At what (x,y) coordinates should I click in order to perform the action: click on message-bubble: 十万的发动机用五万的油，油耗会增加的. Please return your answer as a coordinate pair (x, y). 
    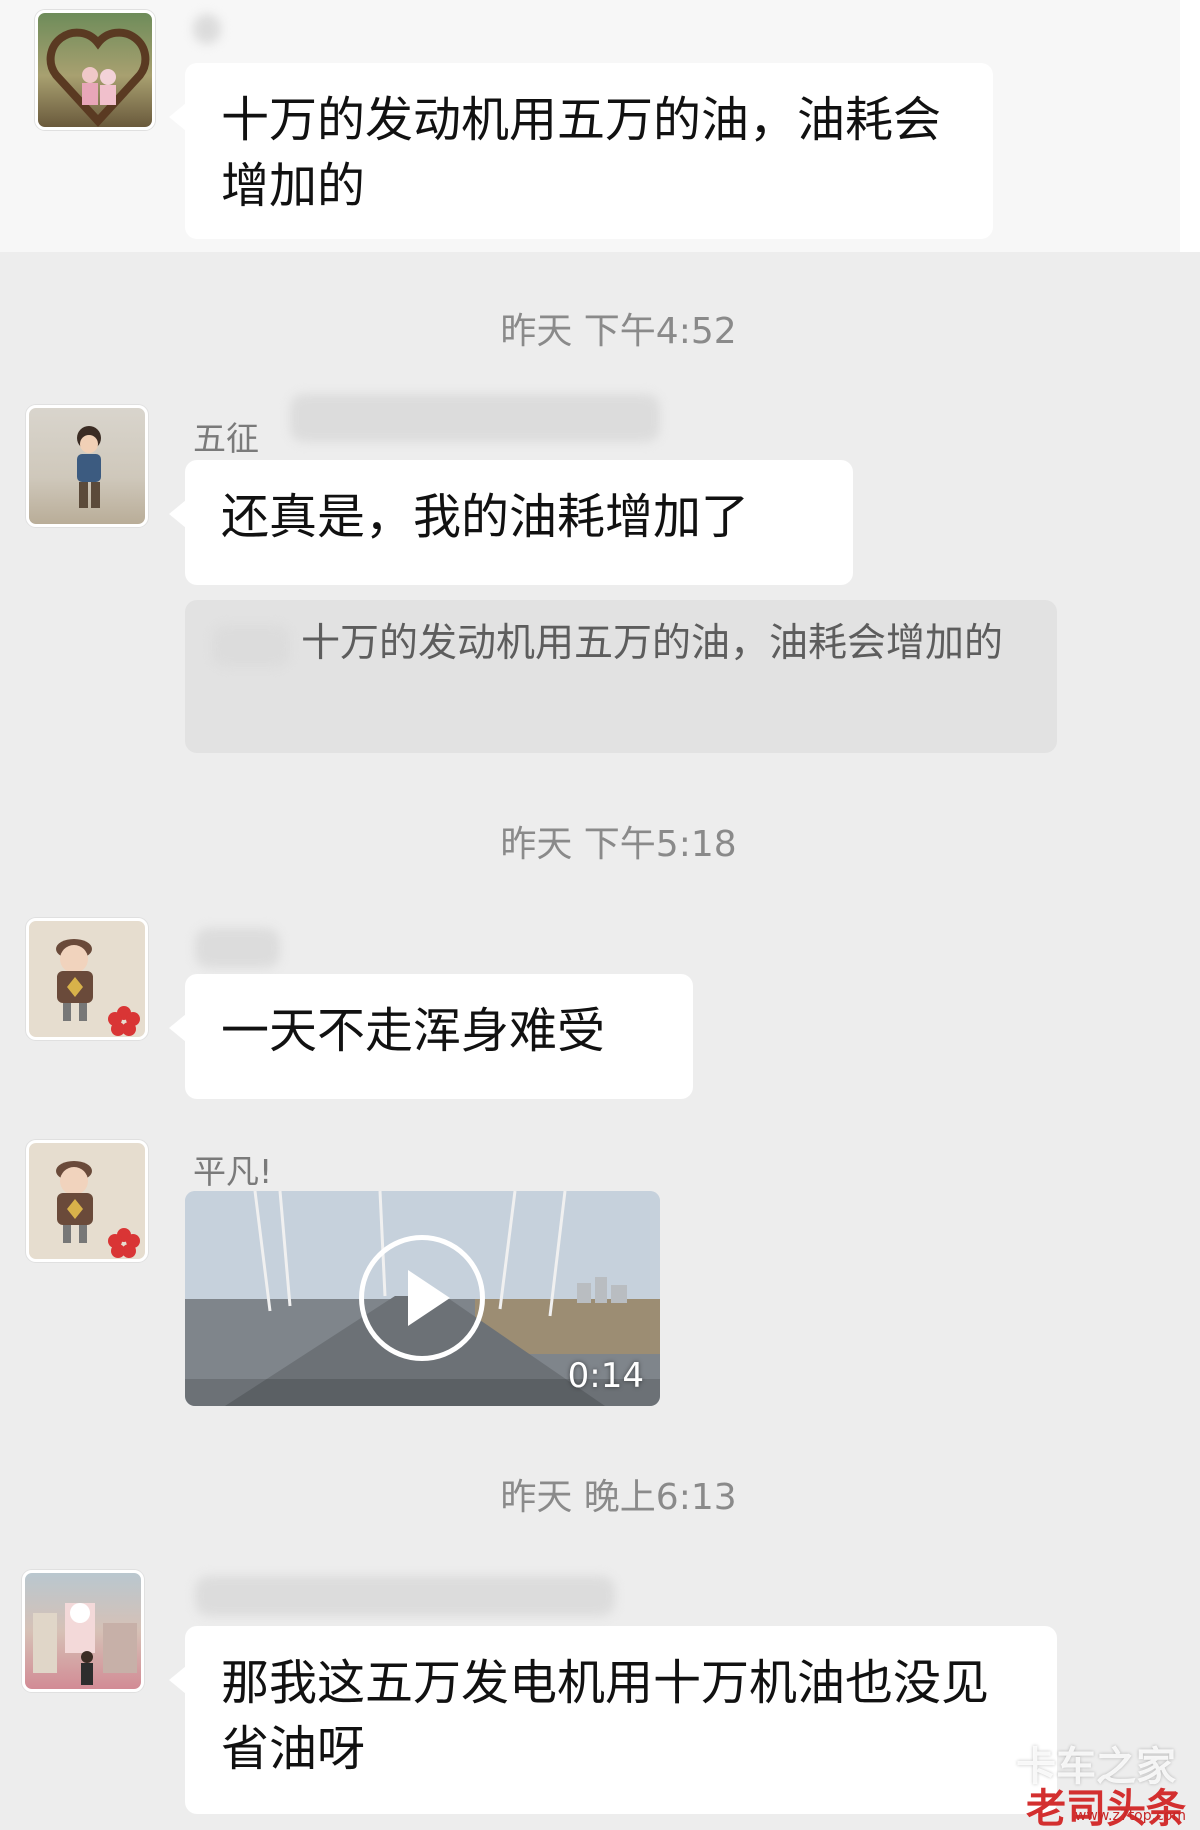
    Looking at the image, I should click on (581, 151).